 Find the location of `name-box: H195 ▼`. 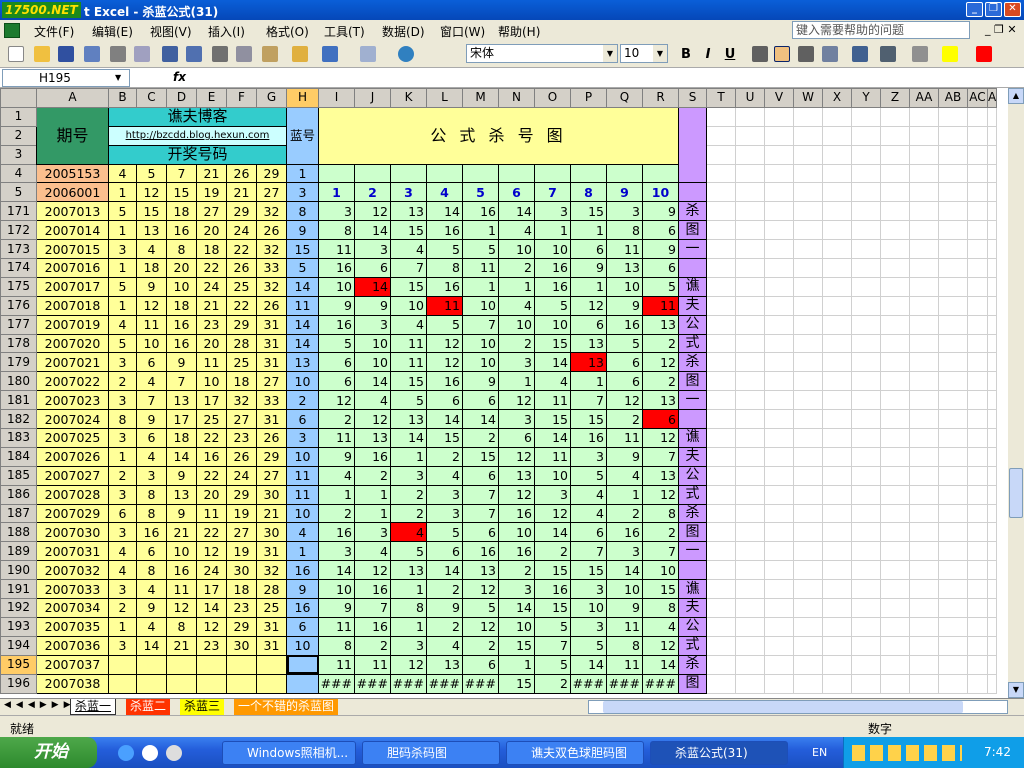

name-box: H195 ▼ is located at coordinates (66, 78).